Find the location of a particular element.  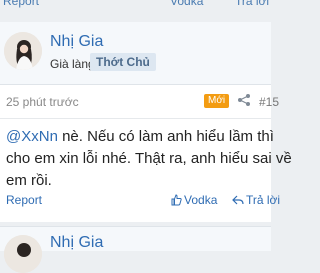

user-rank: Già làng is located at coordinates (72, 64).